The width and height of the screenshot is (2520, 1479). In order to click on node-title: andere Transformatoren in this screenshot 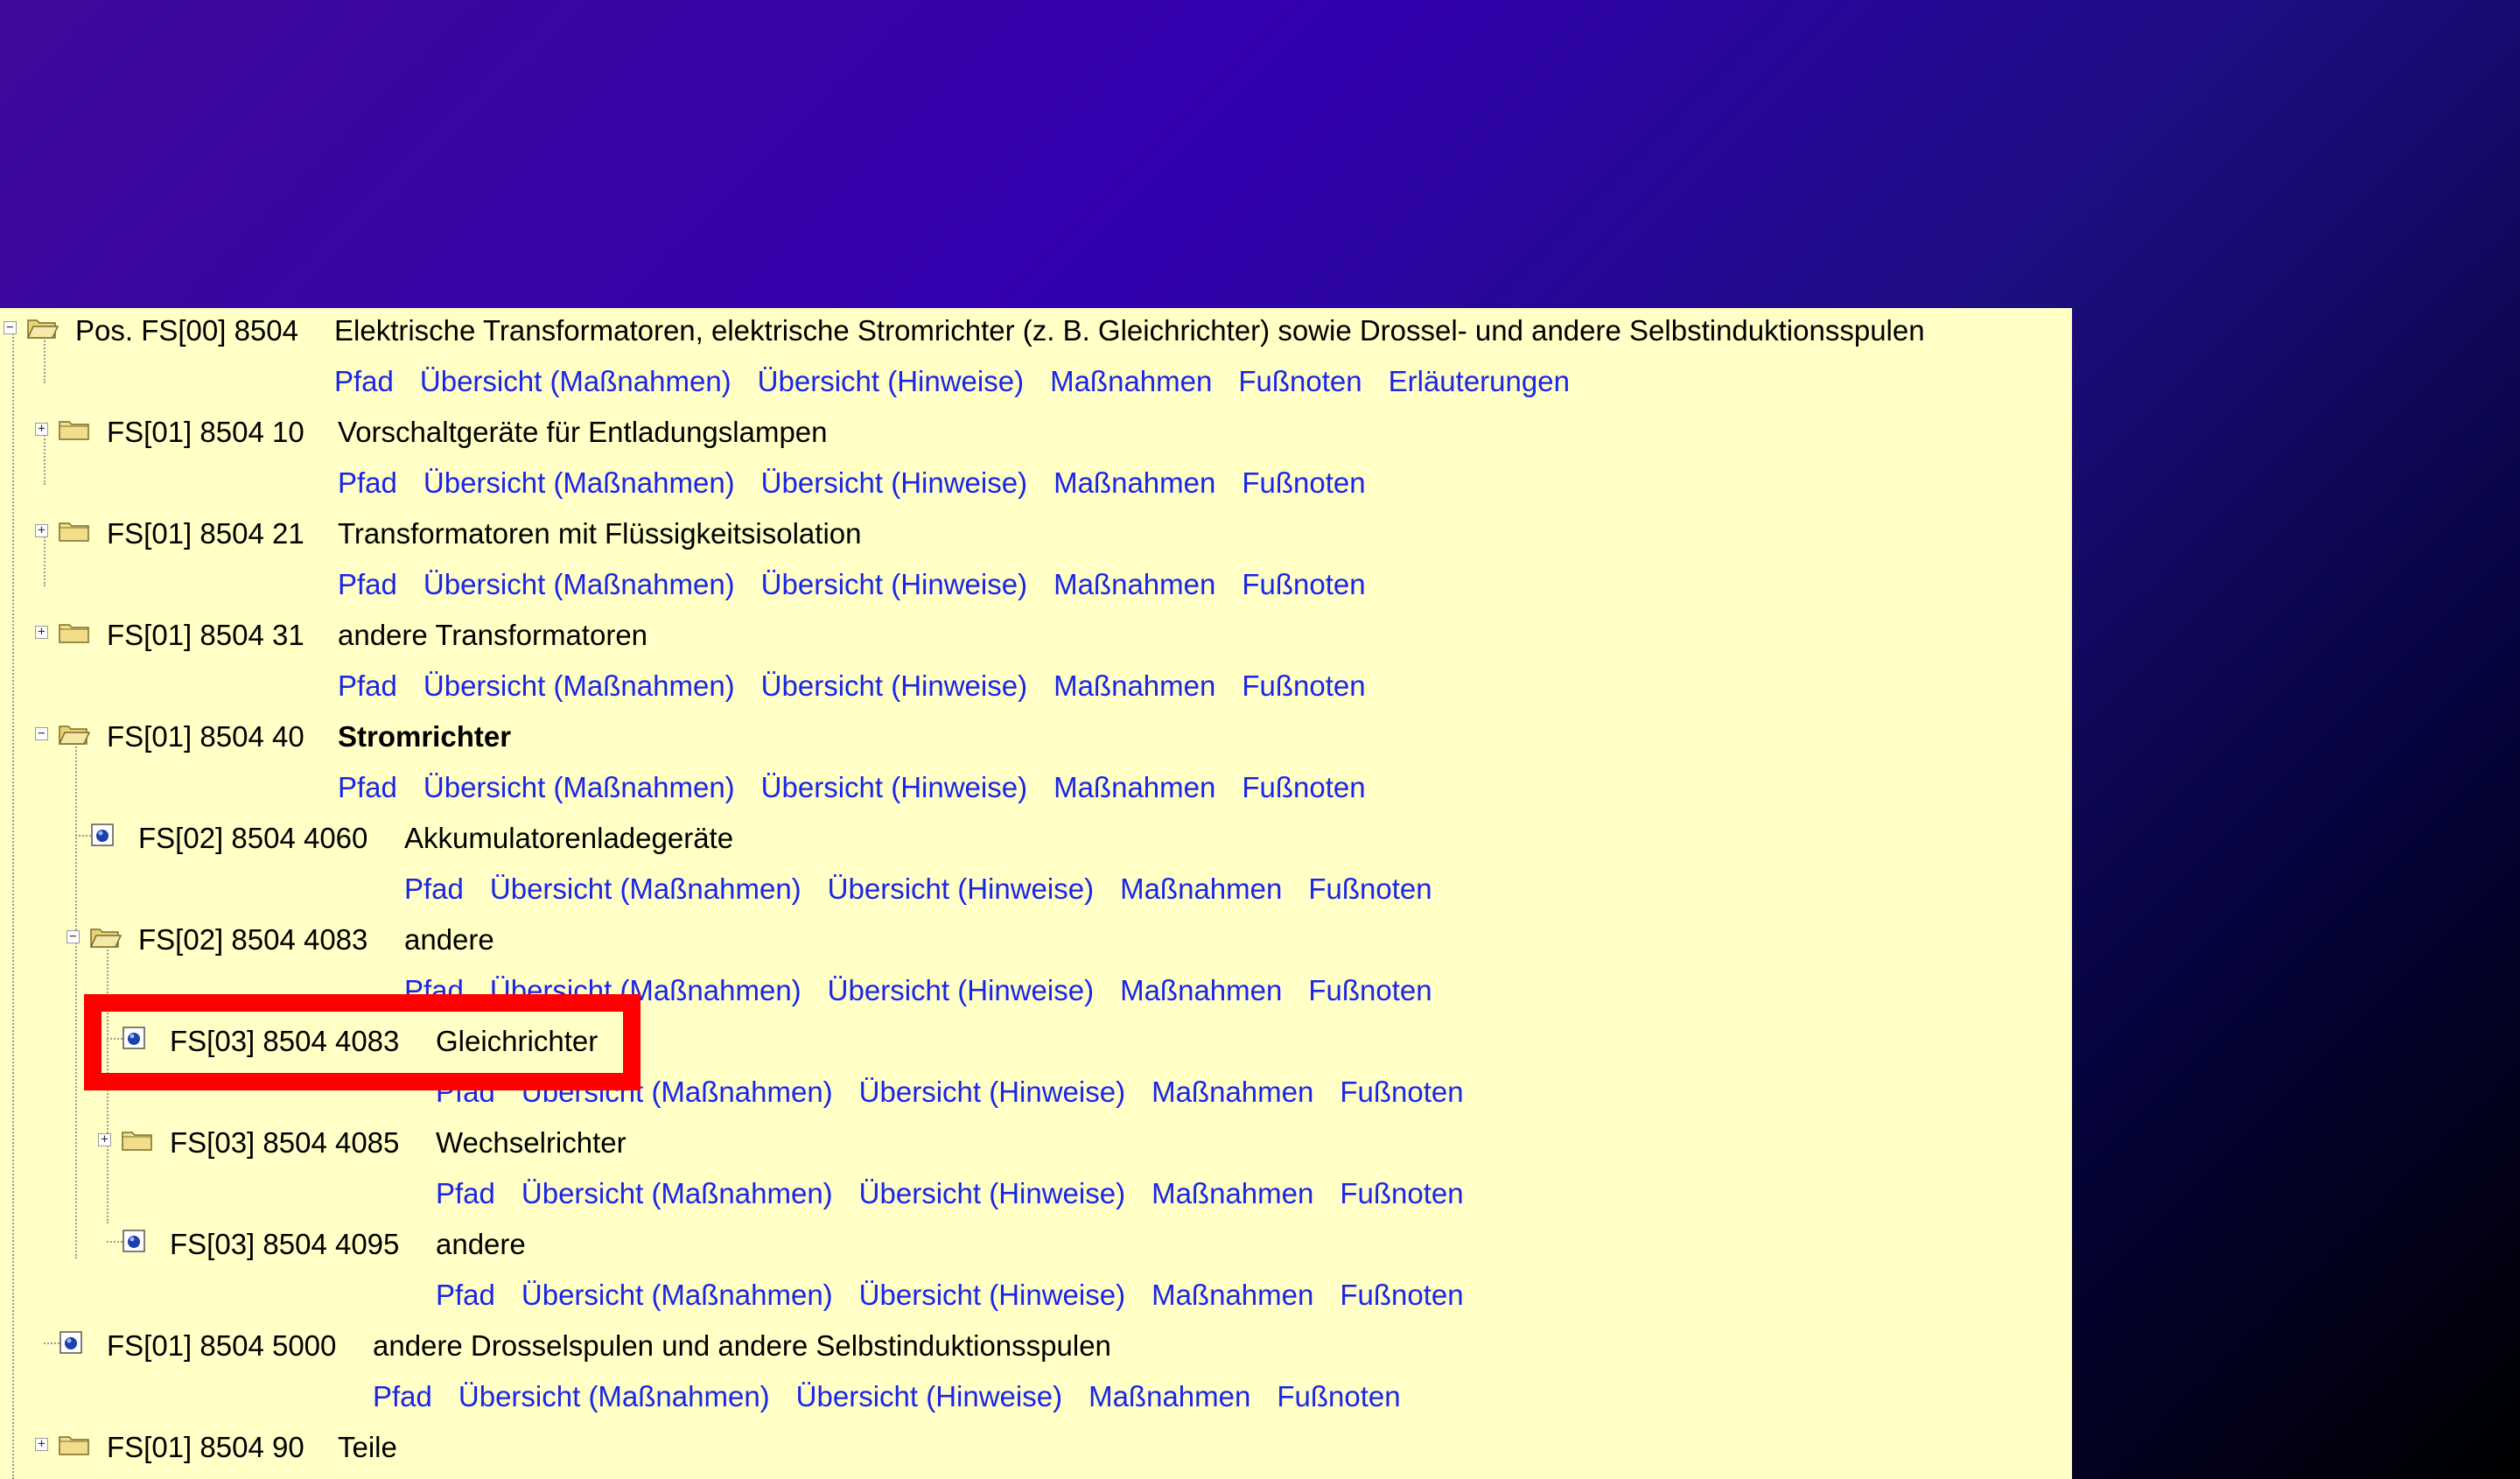, I will do `click(493, 635)`.